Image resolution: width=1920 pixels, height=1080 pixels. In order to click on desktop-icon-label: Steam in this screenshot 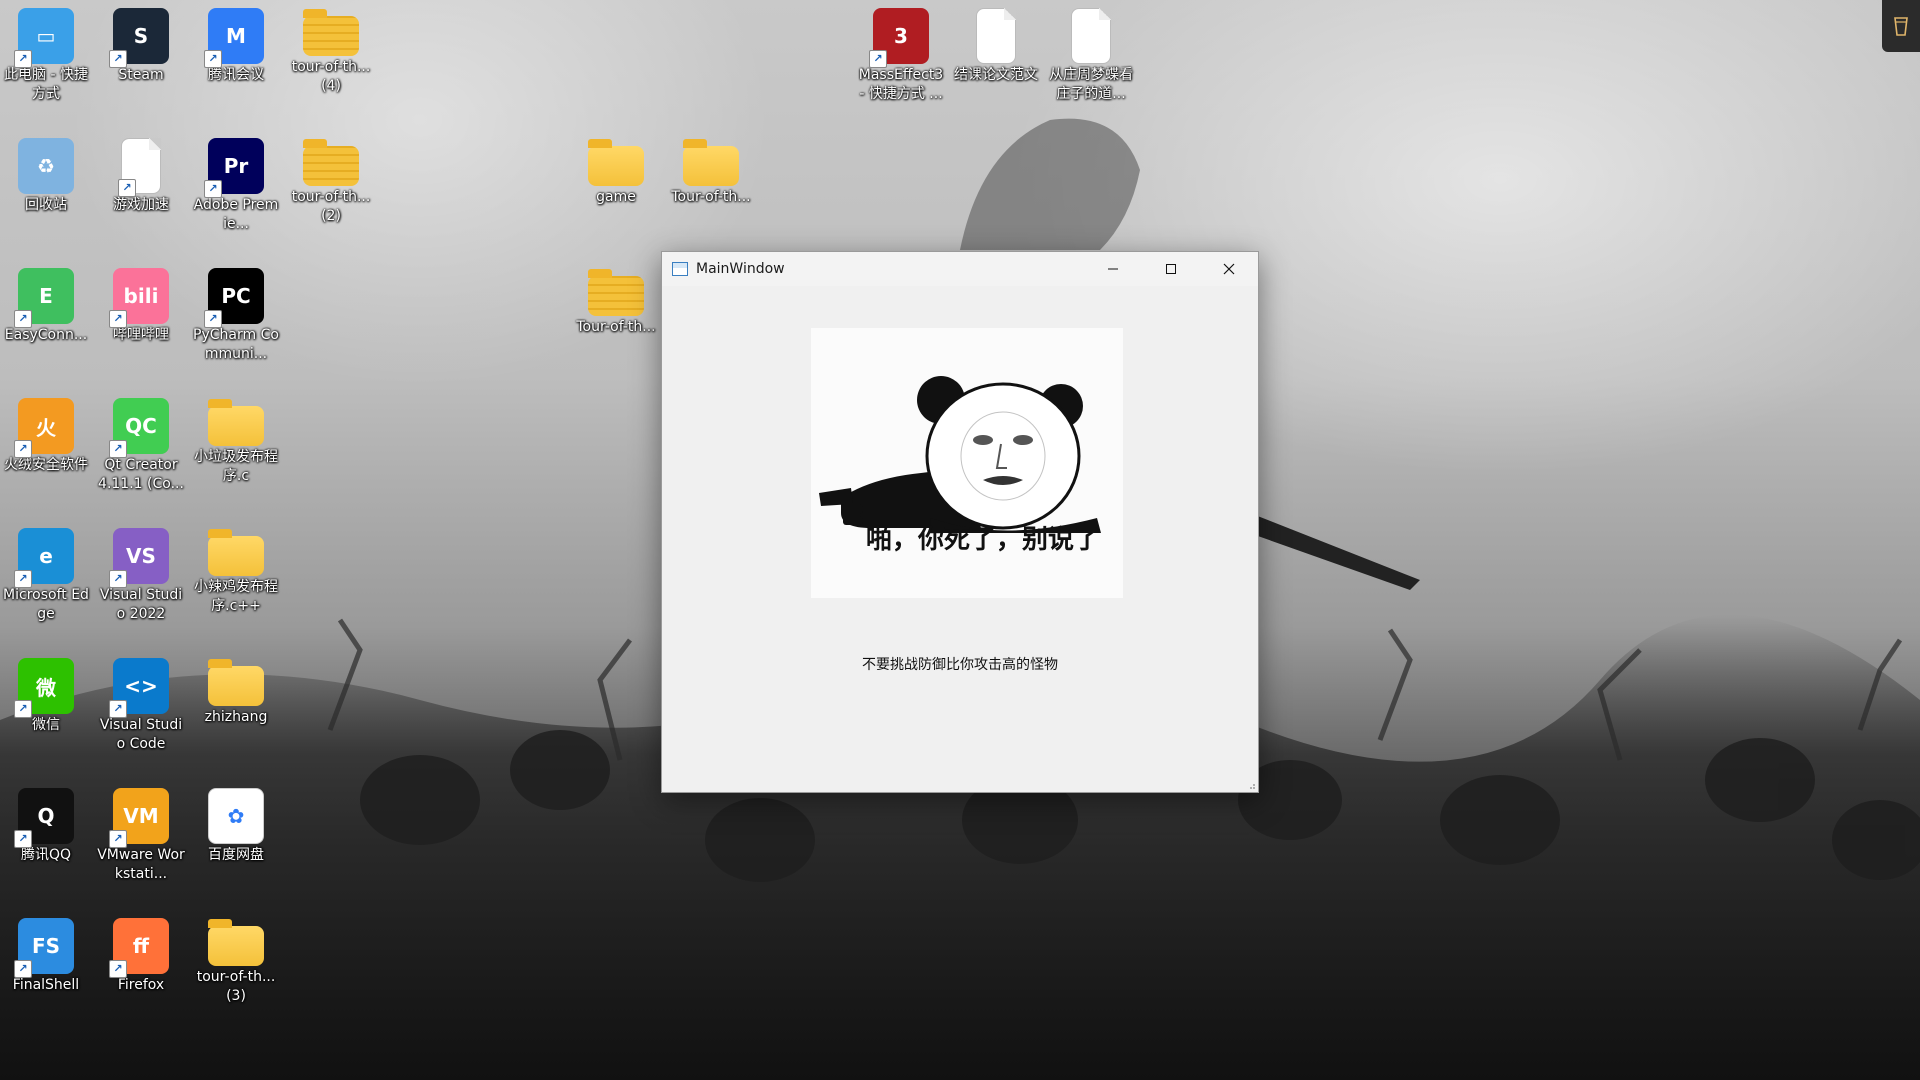, I will do `click(141, 75)`.